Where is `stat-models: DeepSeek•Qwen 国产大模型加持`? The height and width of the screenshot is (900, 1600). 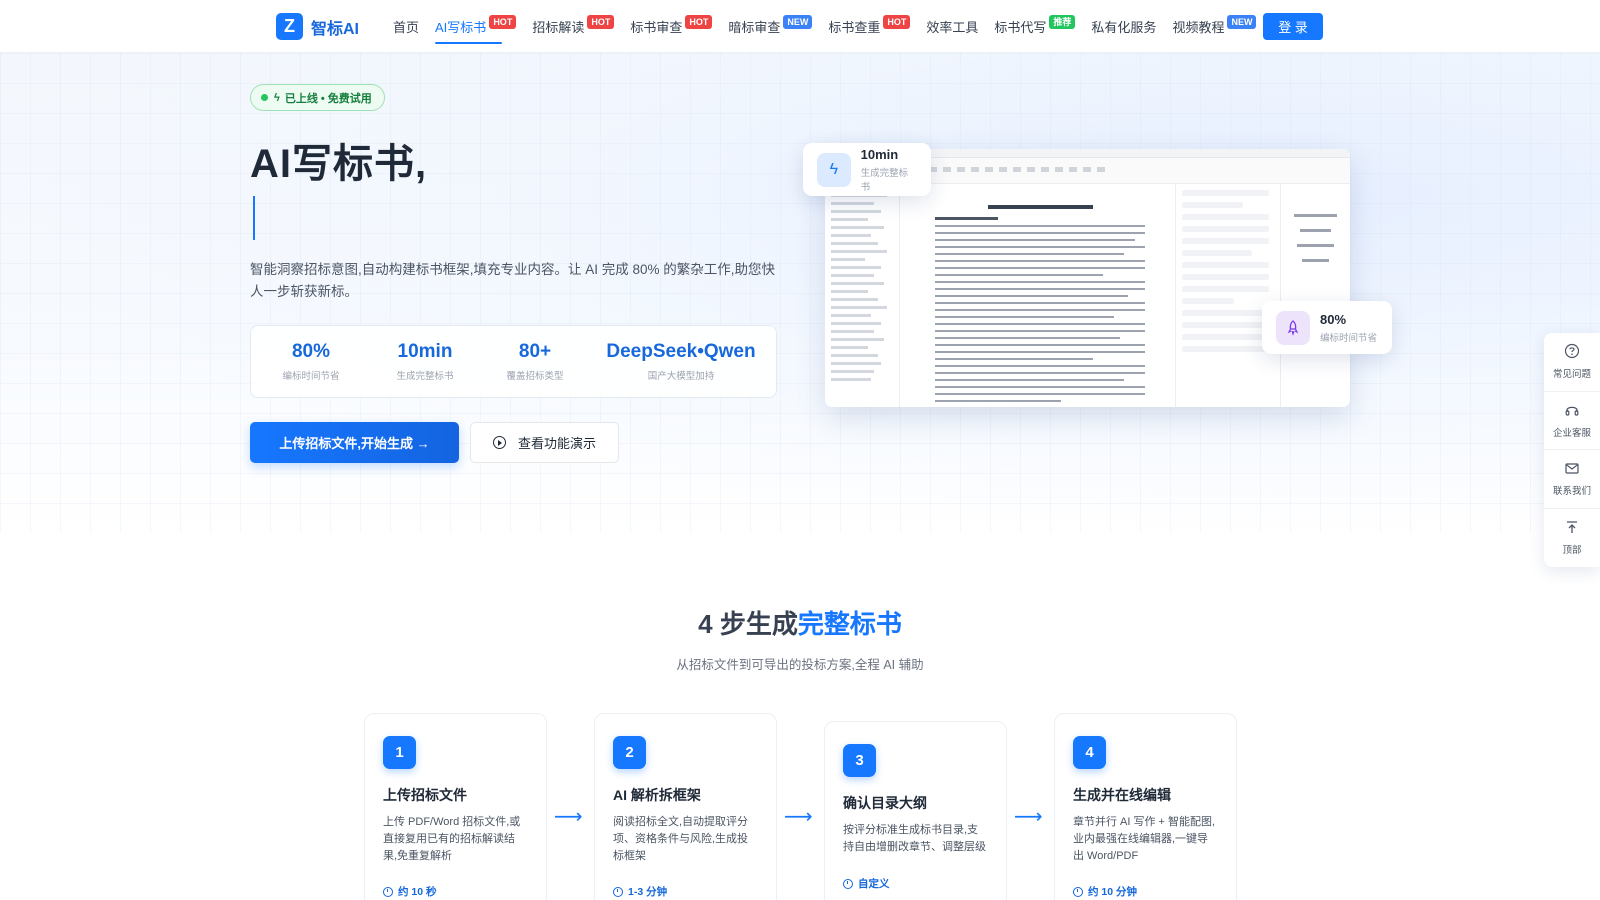
stat-models: DeepSeek•Qwen 国产大模型加持 is located at coordinates (681, 361).